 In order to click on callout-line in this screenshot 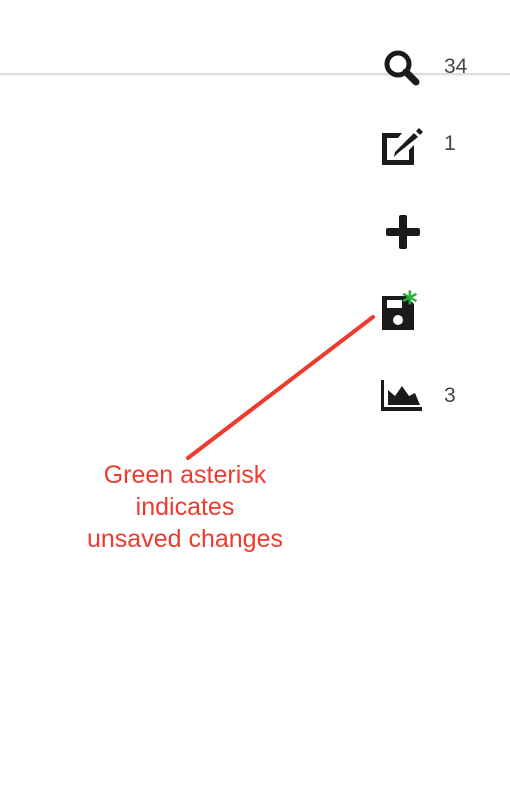, I will do `click(280, 387)`.